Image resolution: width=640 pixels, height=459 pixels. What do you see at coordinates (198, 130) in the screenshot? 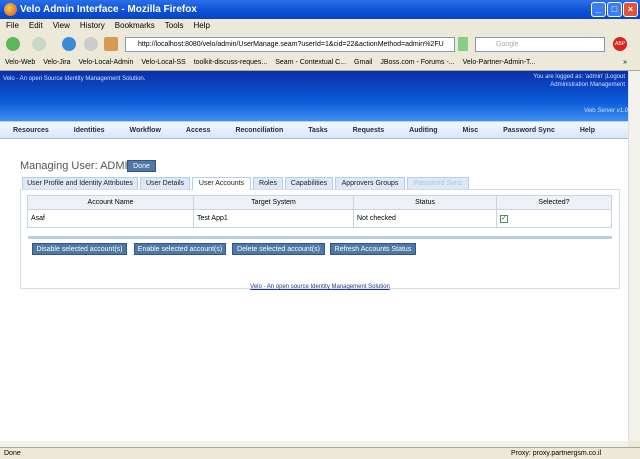
I see `nav-access: Access` at bounding box center [198, 130].